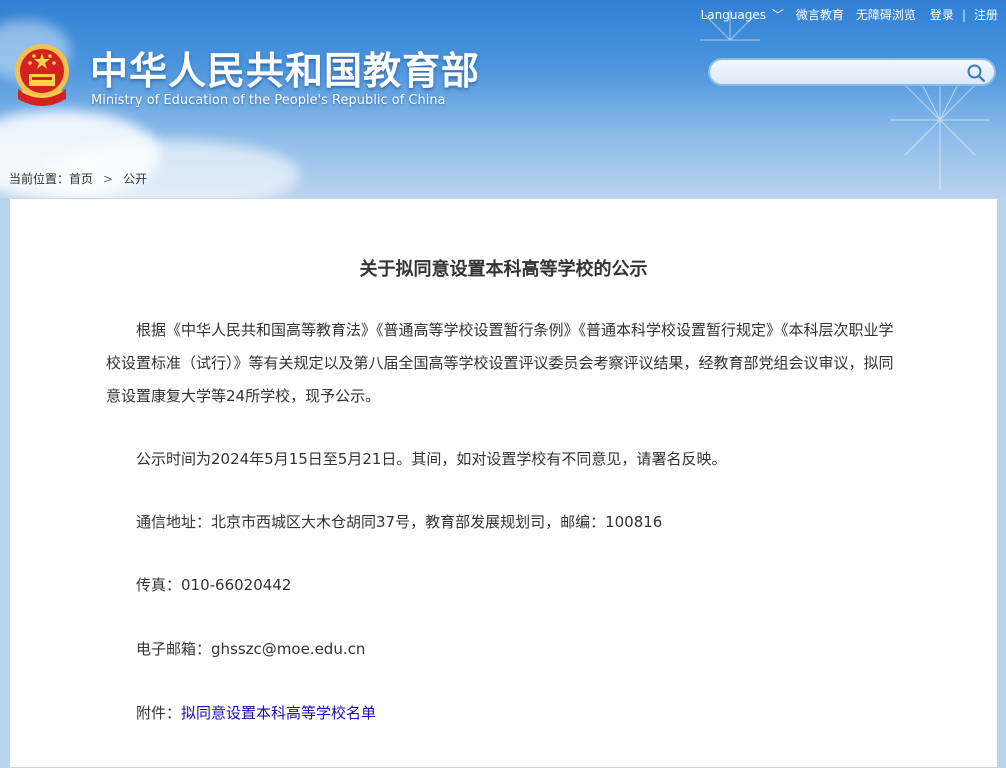 The height and width of the screenshot is (768, 1006). Describe the element at coordinates (976, 73) in the screenshot. I see `search-icon` at that location.